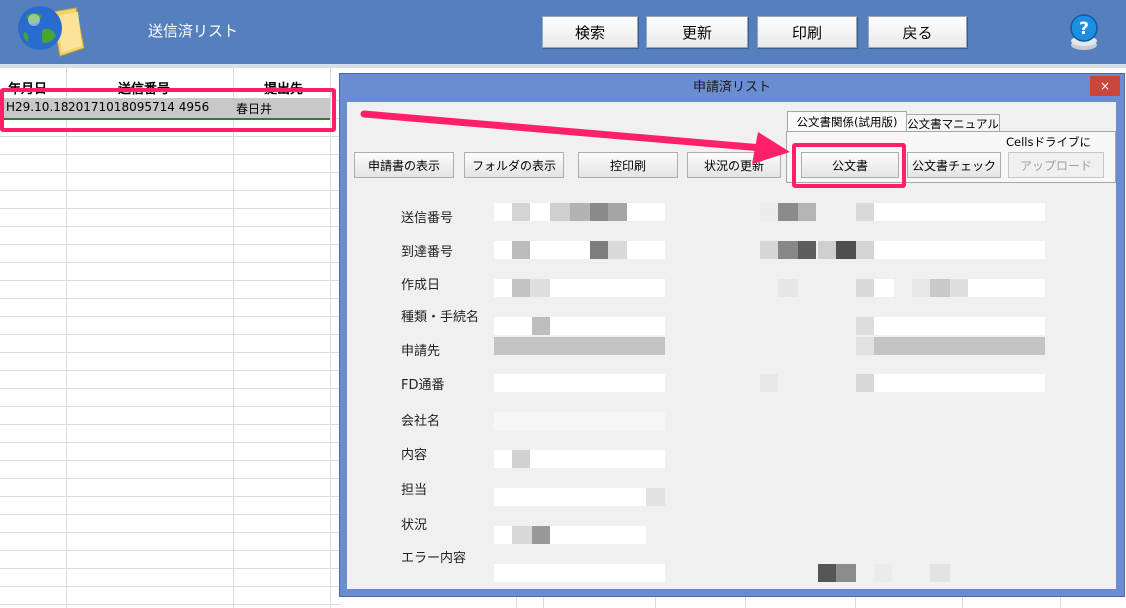 The image size is (1126, 608). I want to click on error-field, so click(579, 573).